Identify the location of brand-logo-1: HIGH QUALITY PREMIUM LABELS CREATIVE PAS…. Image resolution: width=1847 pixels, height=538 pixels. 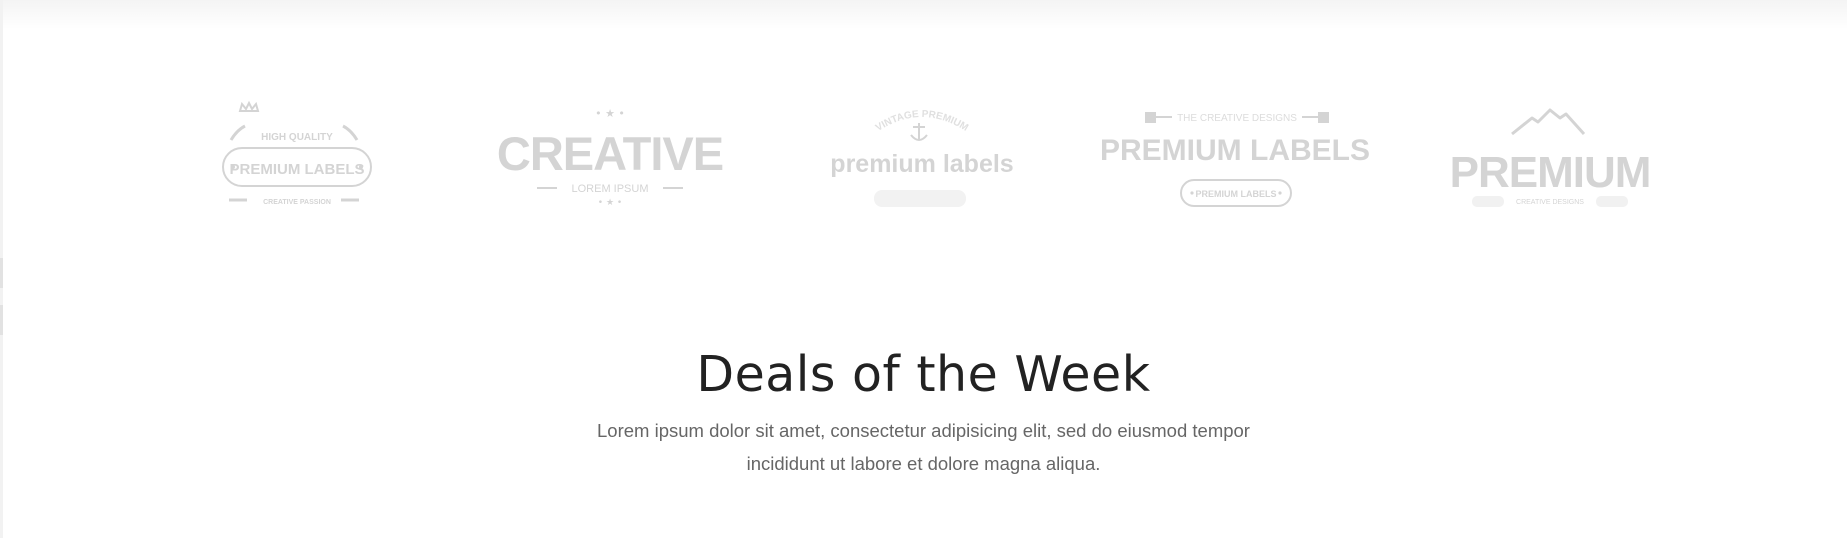
(297, 160).